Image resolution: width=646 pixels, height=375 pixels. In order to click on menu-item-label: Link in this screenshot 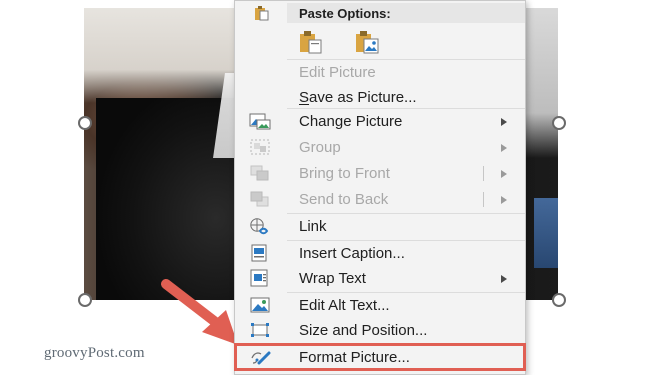, I will do `click(313, 226)`.